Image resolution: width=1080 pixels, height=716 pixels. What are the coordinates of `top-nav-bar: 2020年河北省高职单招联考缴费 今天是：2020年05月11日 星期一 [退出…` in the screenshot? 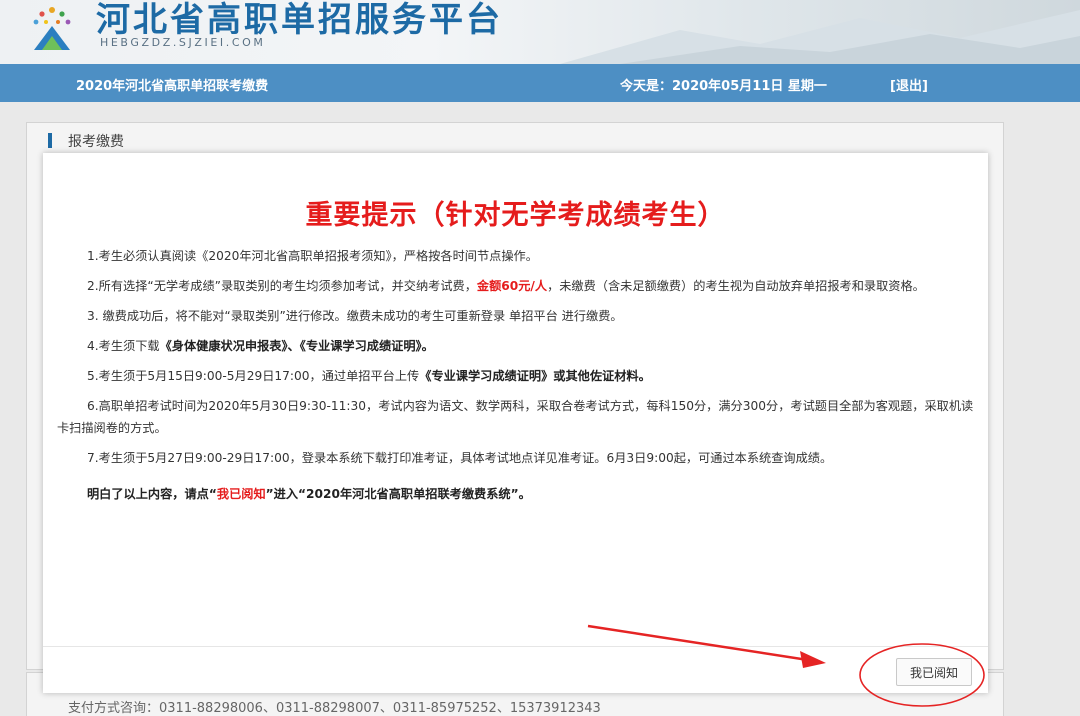 It's located at (540, 83).